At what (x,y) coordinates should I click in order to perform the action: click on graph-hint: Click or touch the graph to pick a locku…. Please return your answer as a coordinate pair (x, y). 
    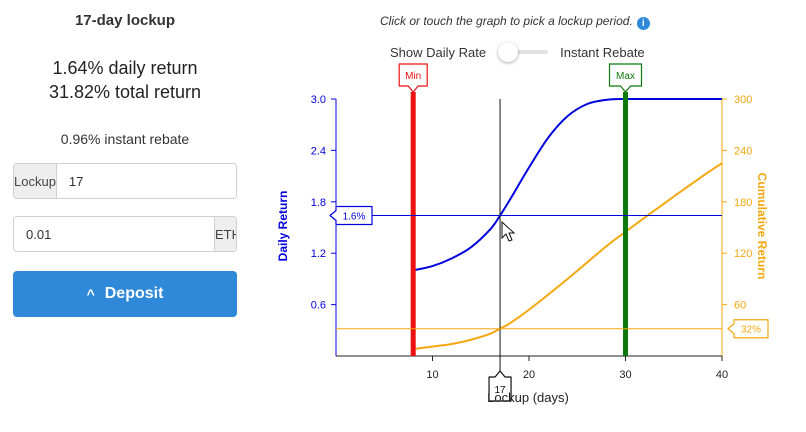
    Looking at the image, I should click on (515, 22).